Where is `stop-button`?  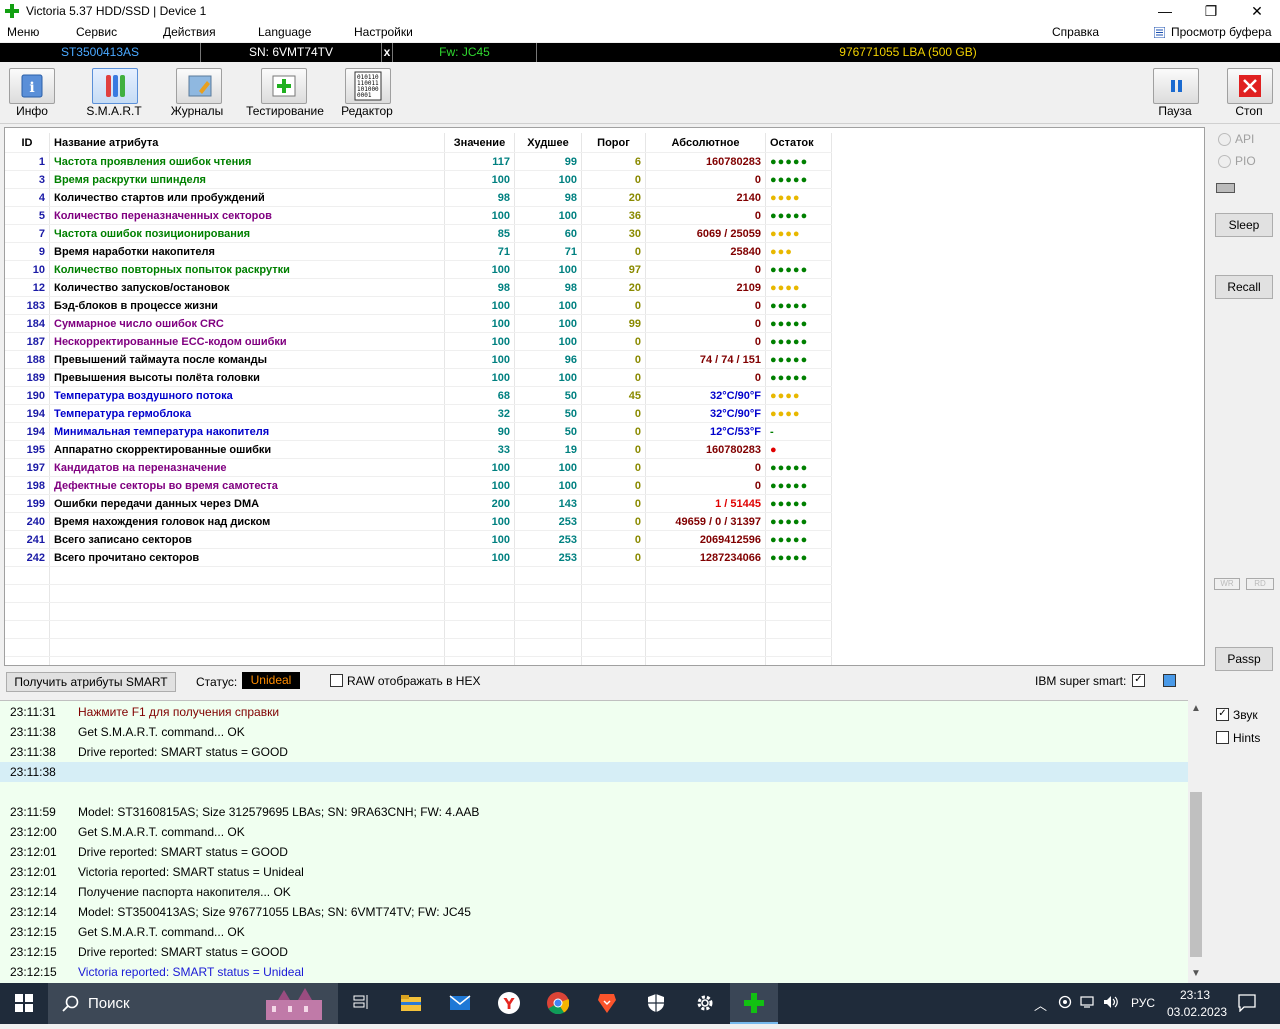
stop-button is located at coordinates (1250, 86).